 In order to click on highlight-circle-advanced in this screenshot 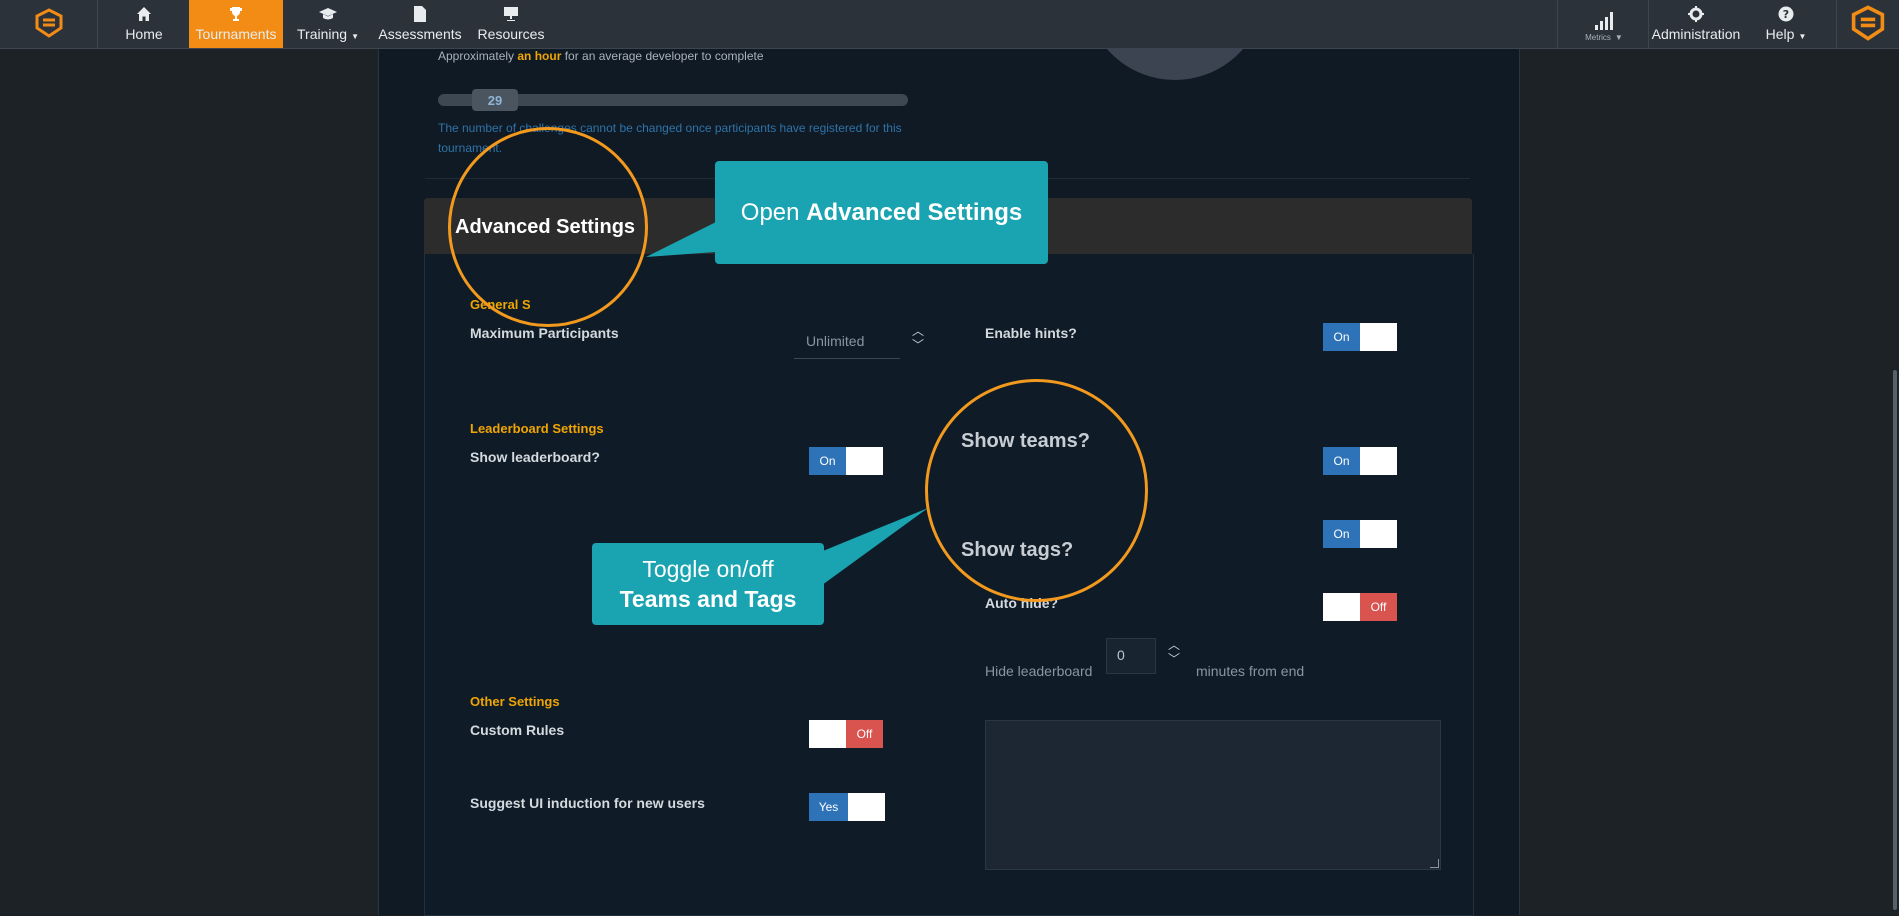, I will do `click(548, 227)`.